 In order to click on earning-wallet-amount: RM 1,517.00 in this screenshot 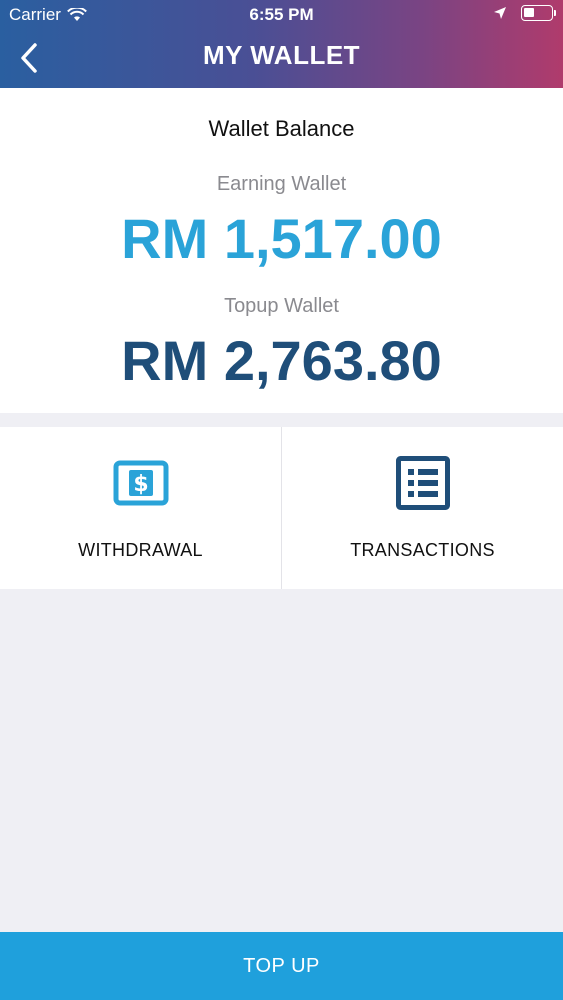, I will do `click(281, 238)`.